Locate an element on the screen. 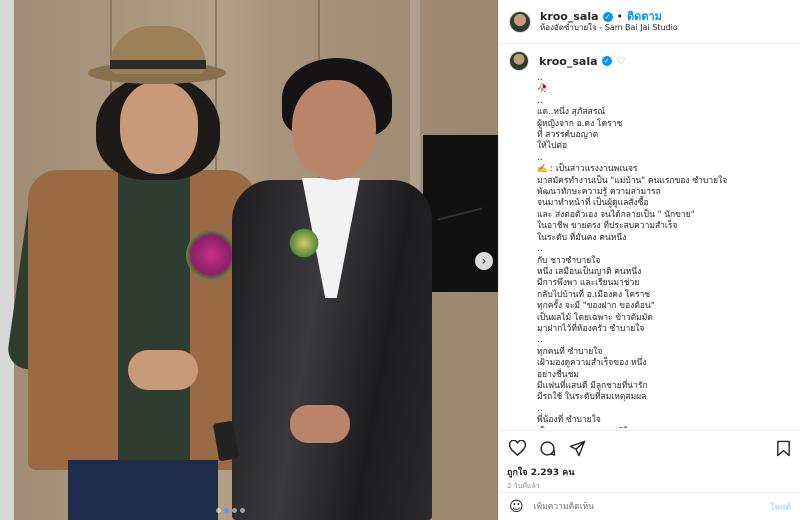  follow-button: ติดตาม is located at coordinates (644, 16).